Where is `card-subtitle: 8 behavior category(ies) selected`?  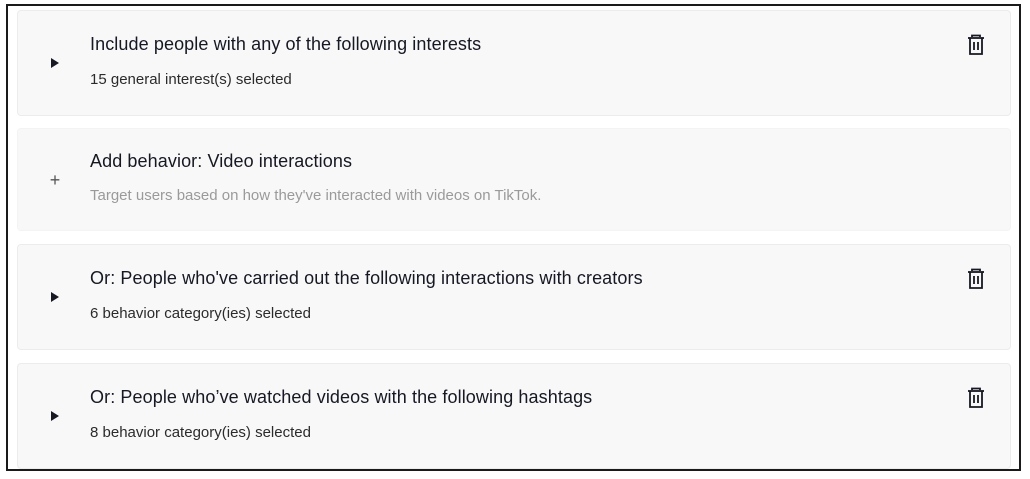 card-subtitle: 8 behavior category(ies) selected is located at coordinates (200, 432).